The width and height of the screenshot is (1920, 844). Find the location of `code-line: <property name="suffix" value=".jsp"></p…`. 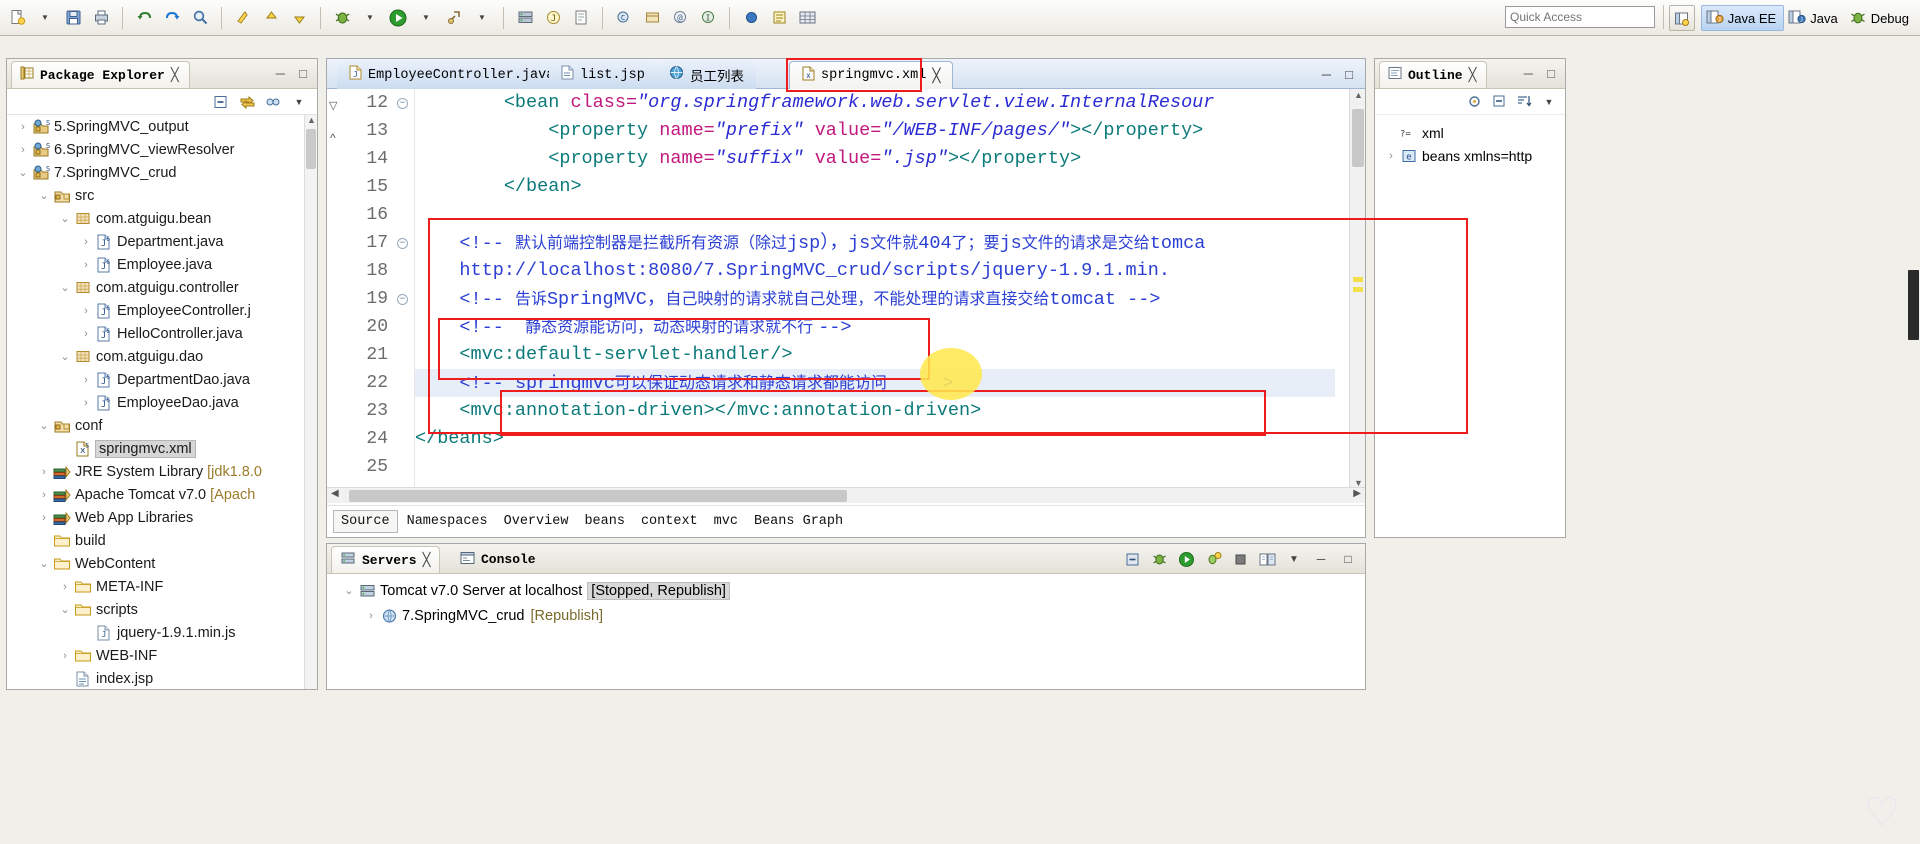

code-line: <property name="suffix" value=".jsp"></p… is located at coordinates (875, 159).